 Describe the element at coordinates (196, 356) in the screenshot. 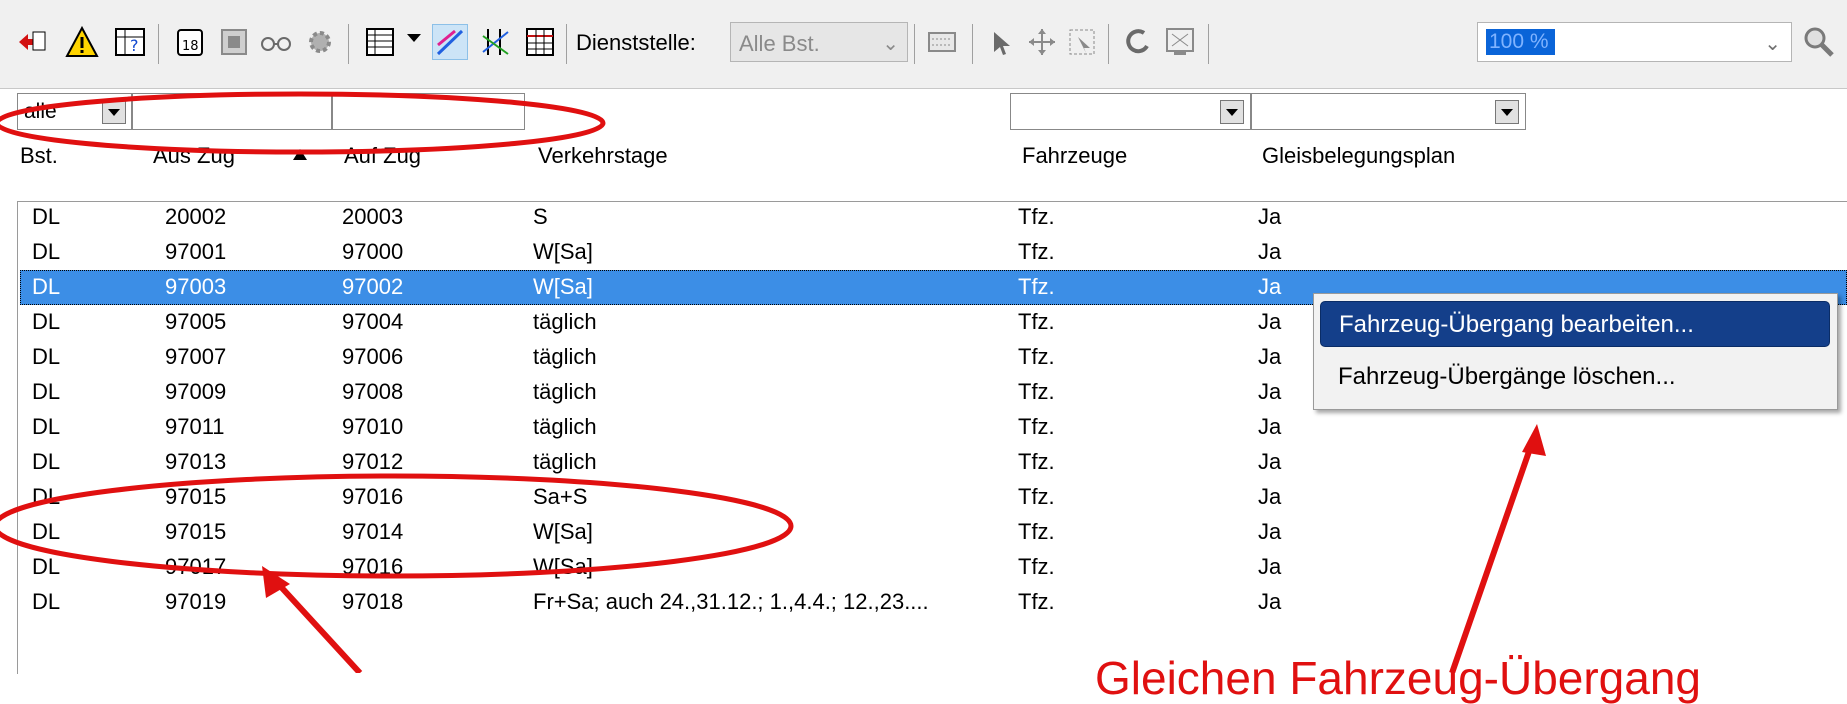

I see `cell-aus-zug: 97007` at that location.